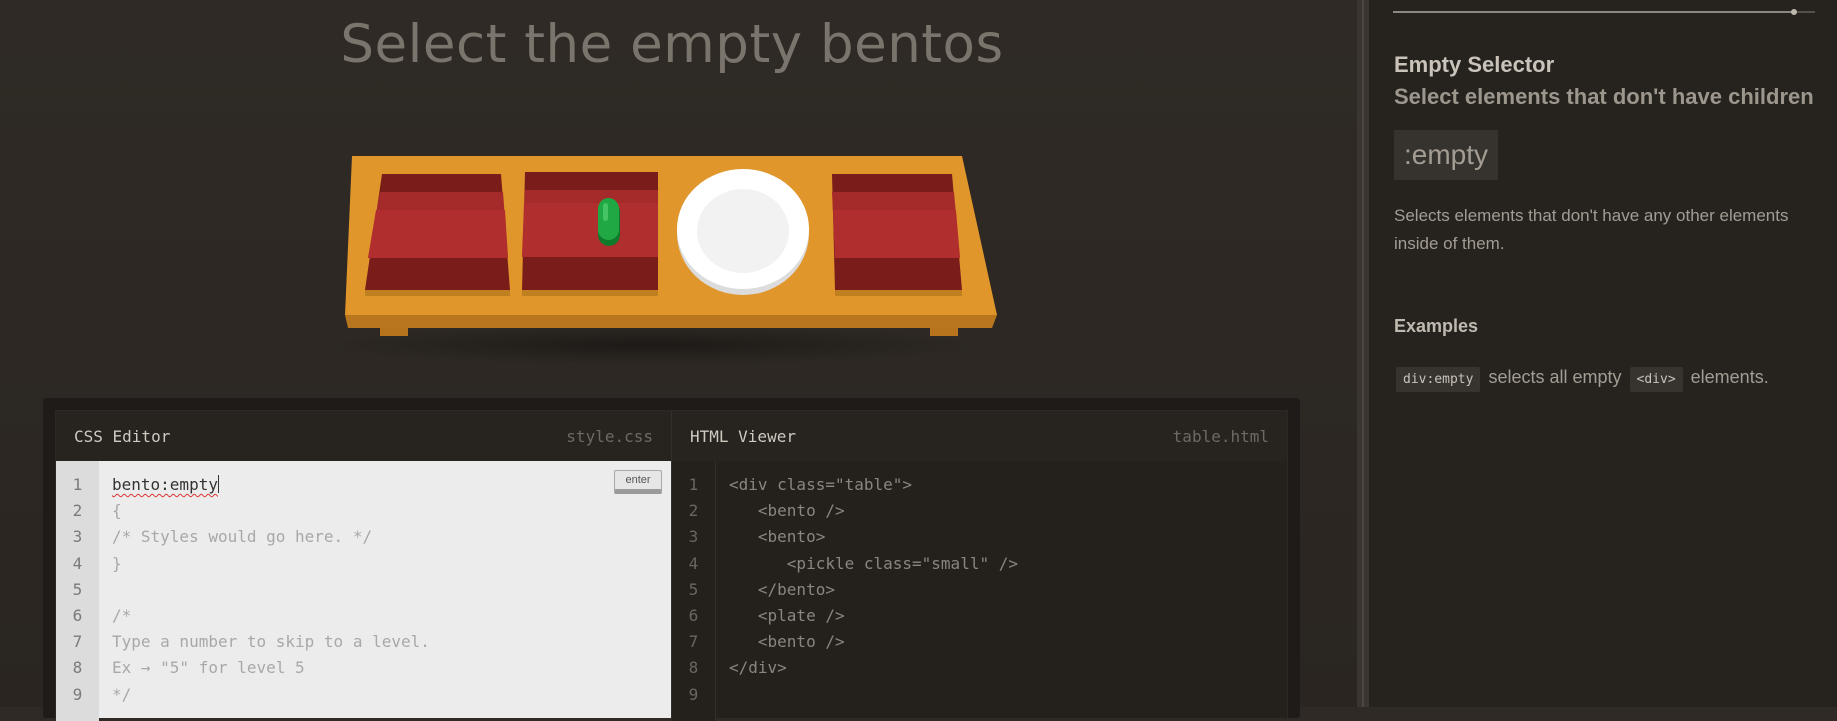 This screenshot has height=721, width=1837. What do you see at coordinates (1604, 96) in the screenshot?
I see `selector-title: Select elements that don't have children` at bounding box center [1604, 96].